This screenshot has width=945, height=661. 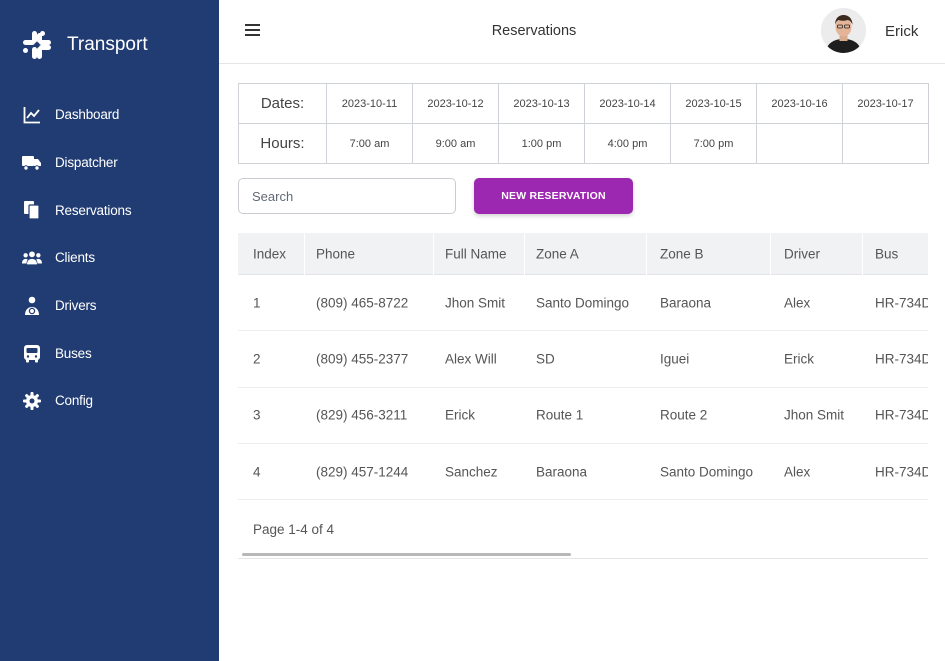 What do you see at coordinates (684, 415) in the screenshot?
I see `cell-zone-b: Route 2` at bounding box center [684, 415].